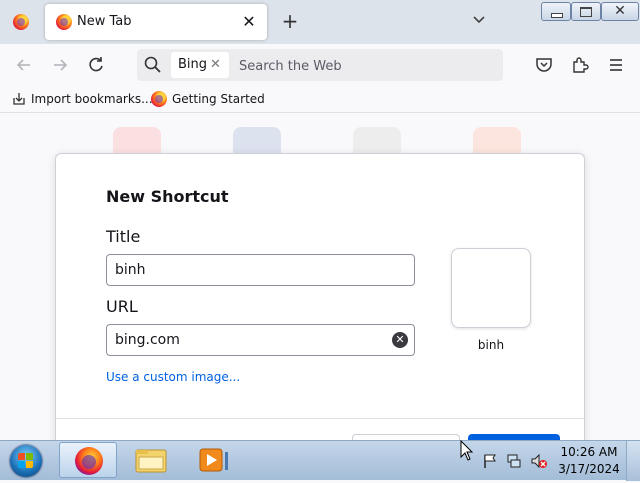  Describe the element at coordinates (616, 65) in the screenshot. I see `hamburger-menu-icon` at that location.